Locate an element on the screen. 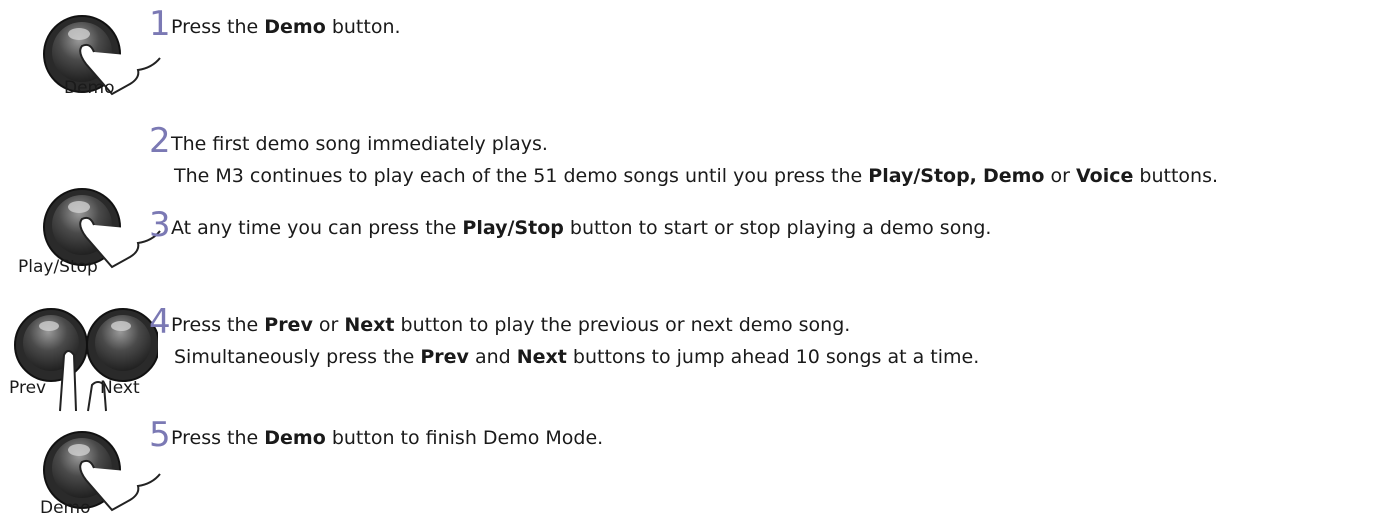 This screenshot has height=521, width=1384. step-number: 2 is located at coordinates (160, 141).